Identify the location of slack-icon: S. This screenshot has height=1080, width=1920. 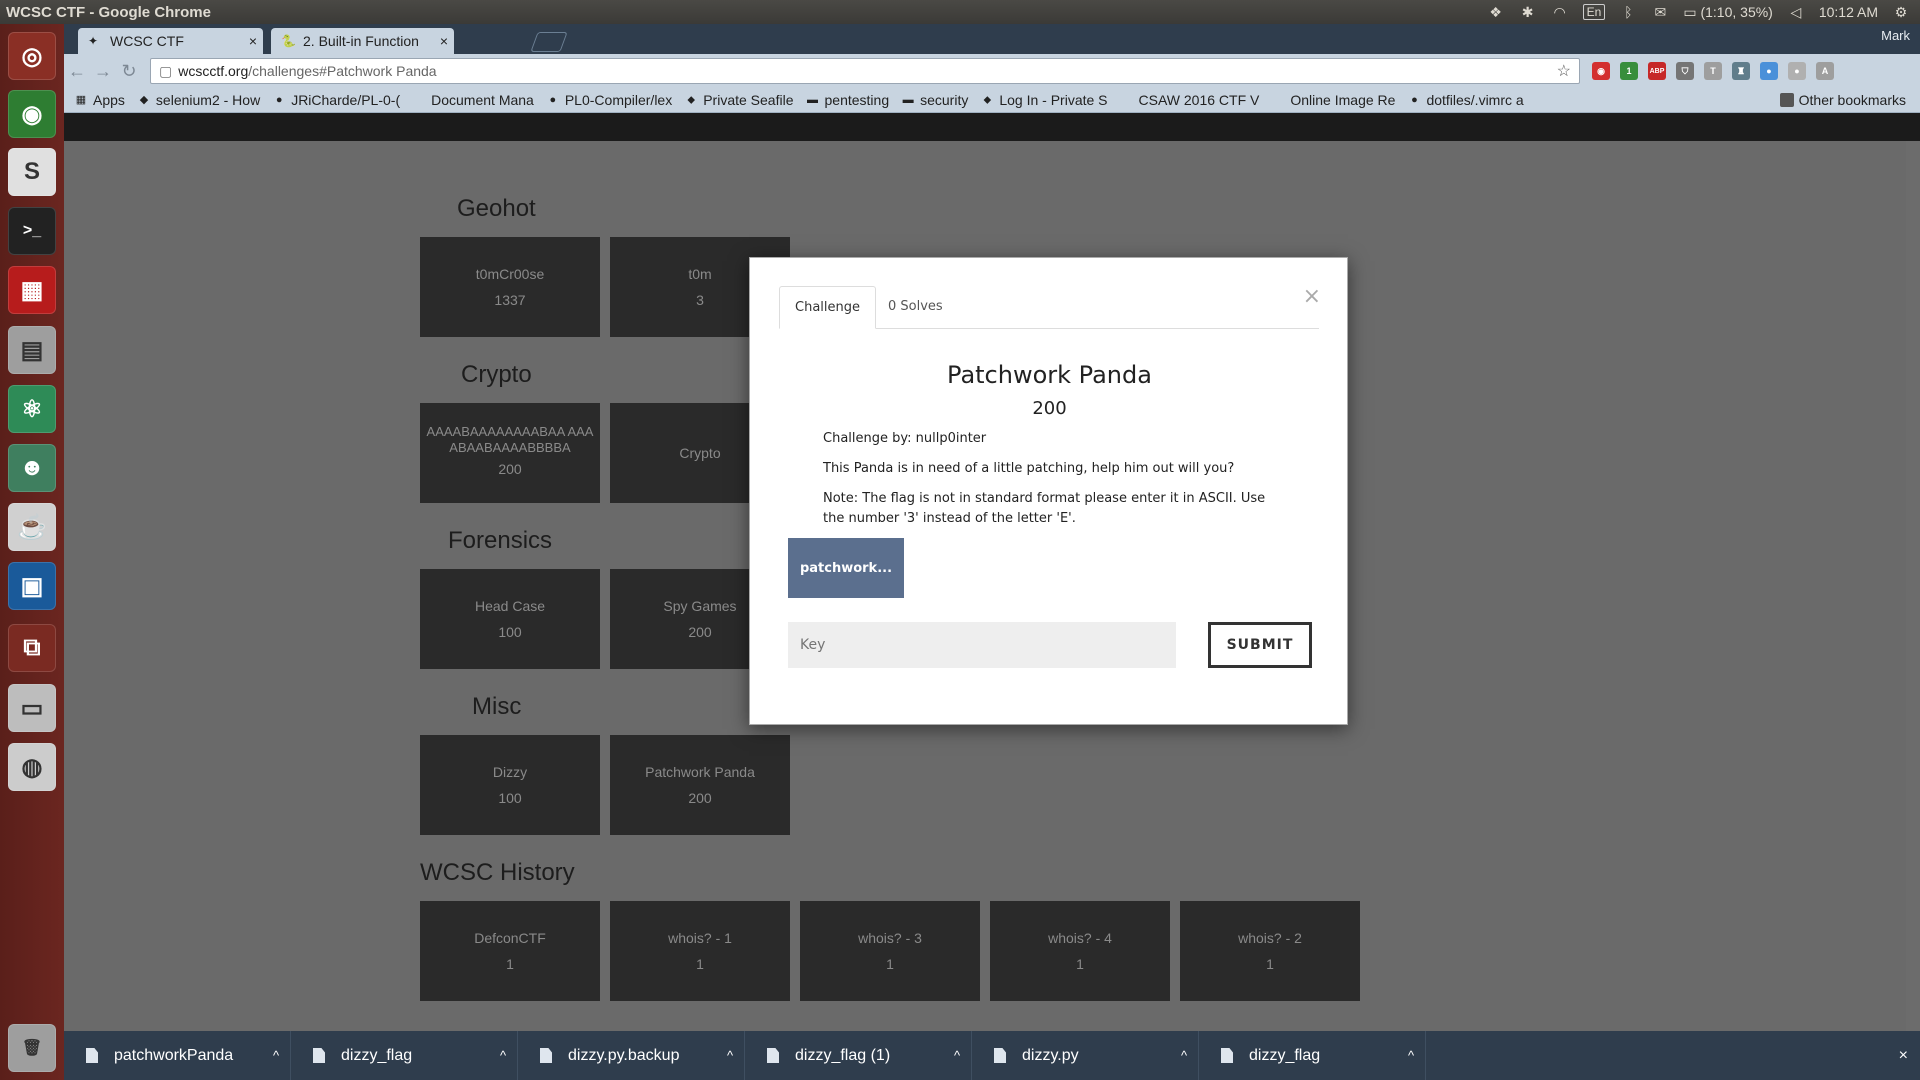
(32, 172).